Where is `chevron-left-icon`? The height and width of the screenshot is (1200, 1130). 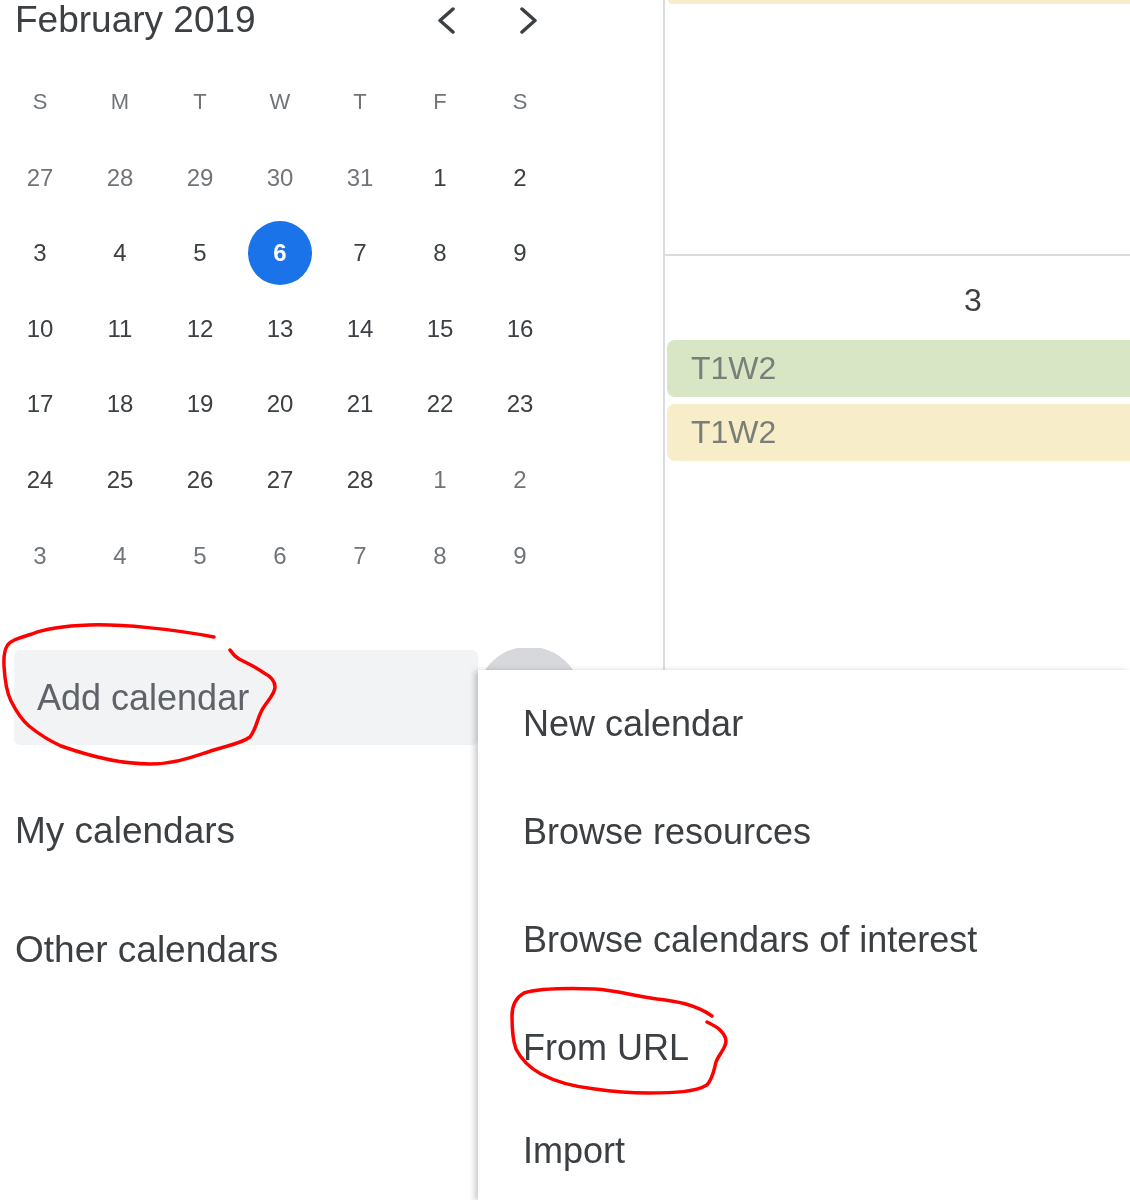 chevron-left-icon is located at coordinates (446, 20).